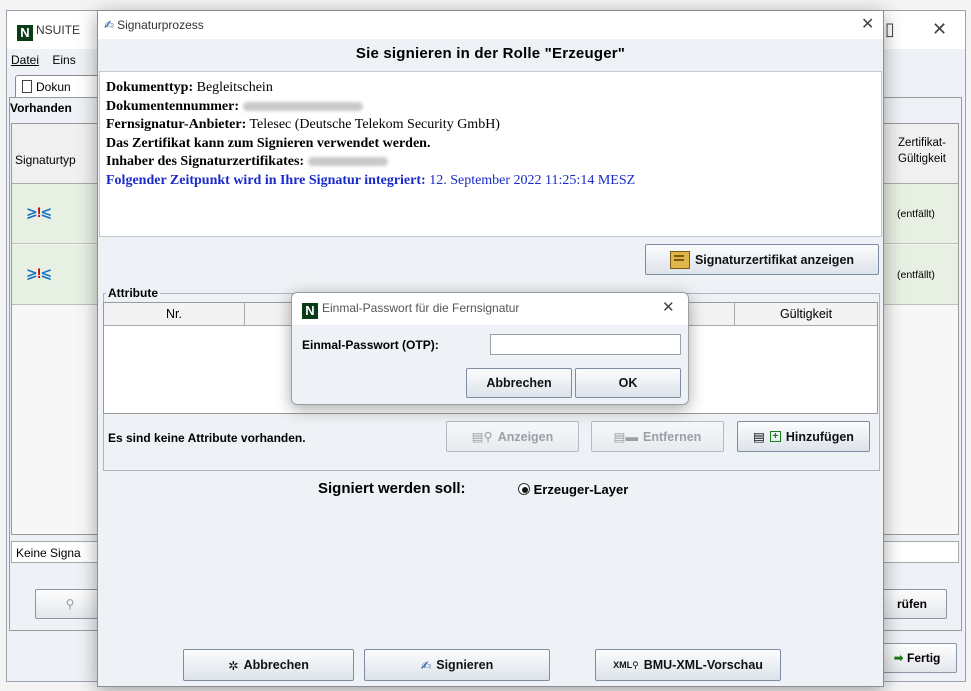  I want to click on attributes-label: Attribute, so click(133, 293).